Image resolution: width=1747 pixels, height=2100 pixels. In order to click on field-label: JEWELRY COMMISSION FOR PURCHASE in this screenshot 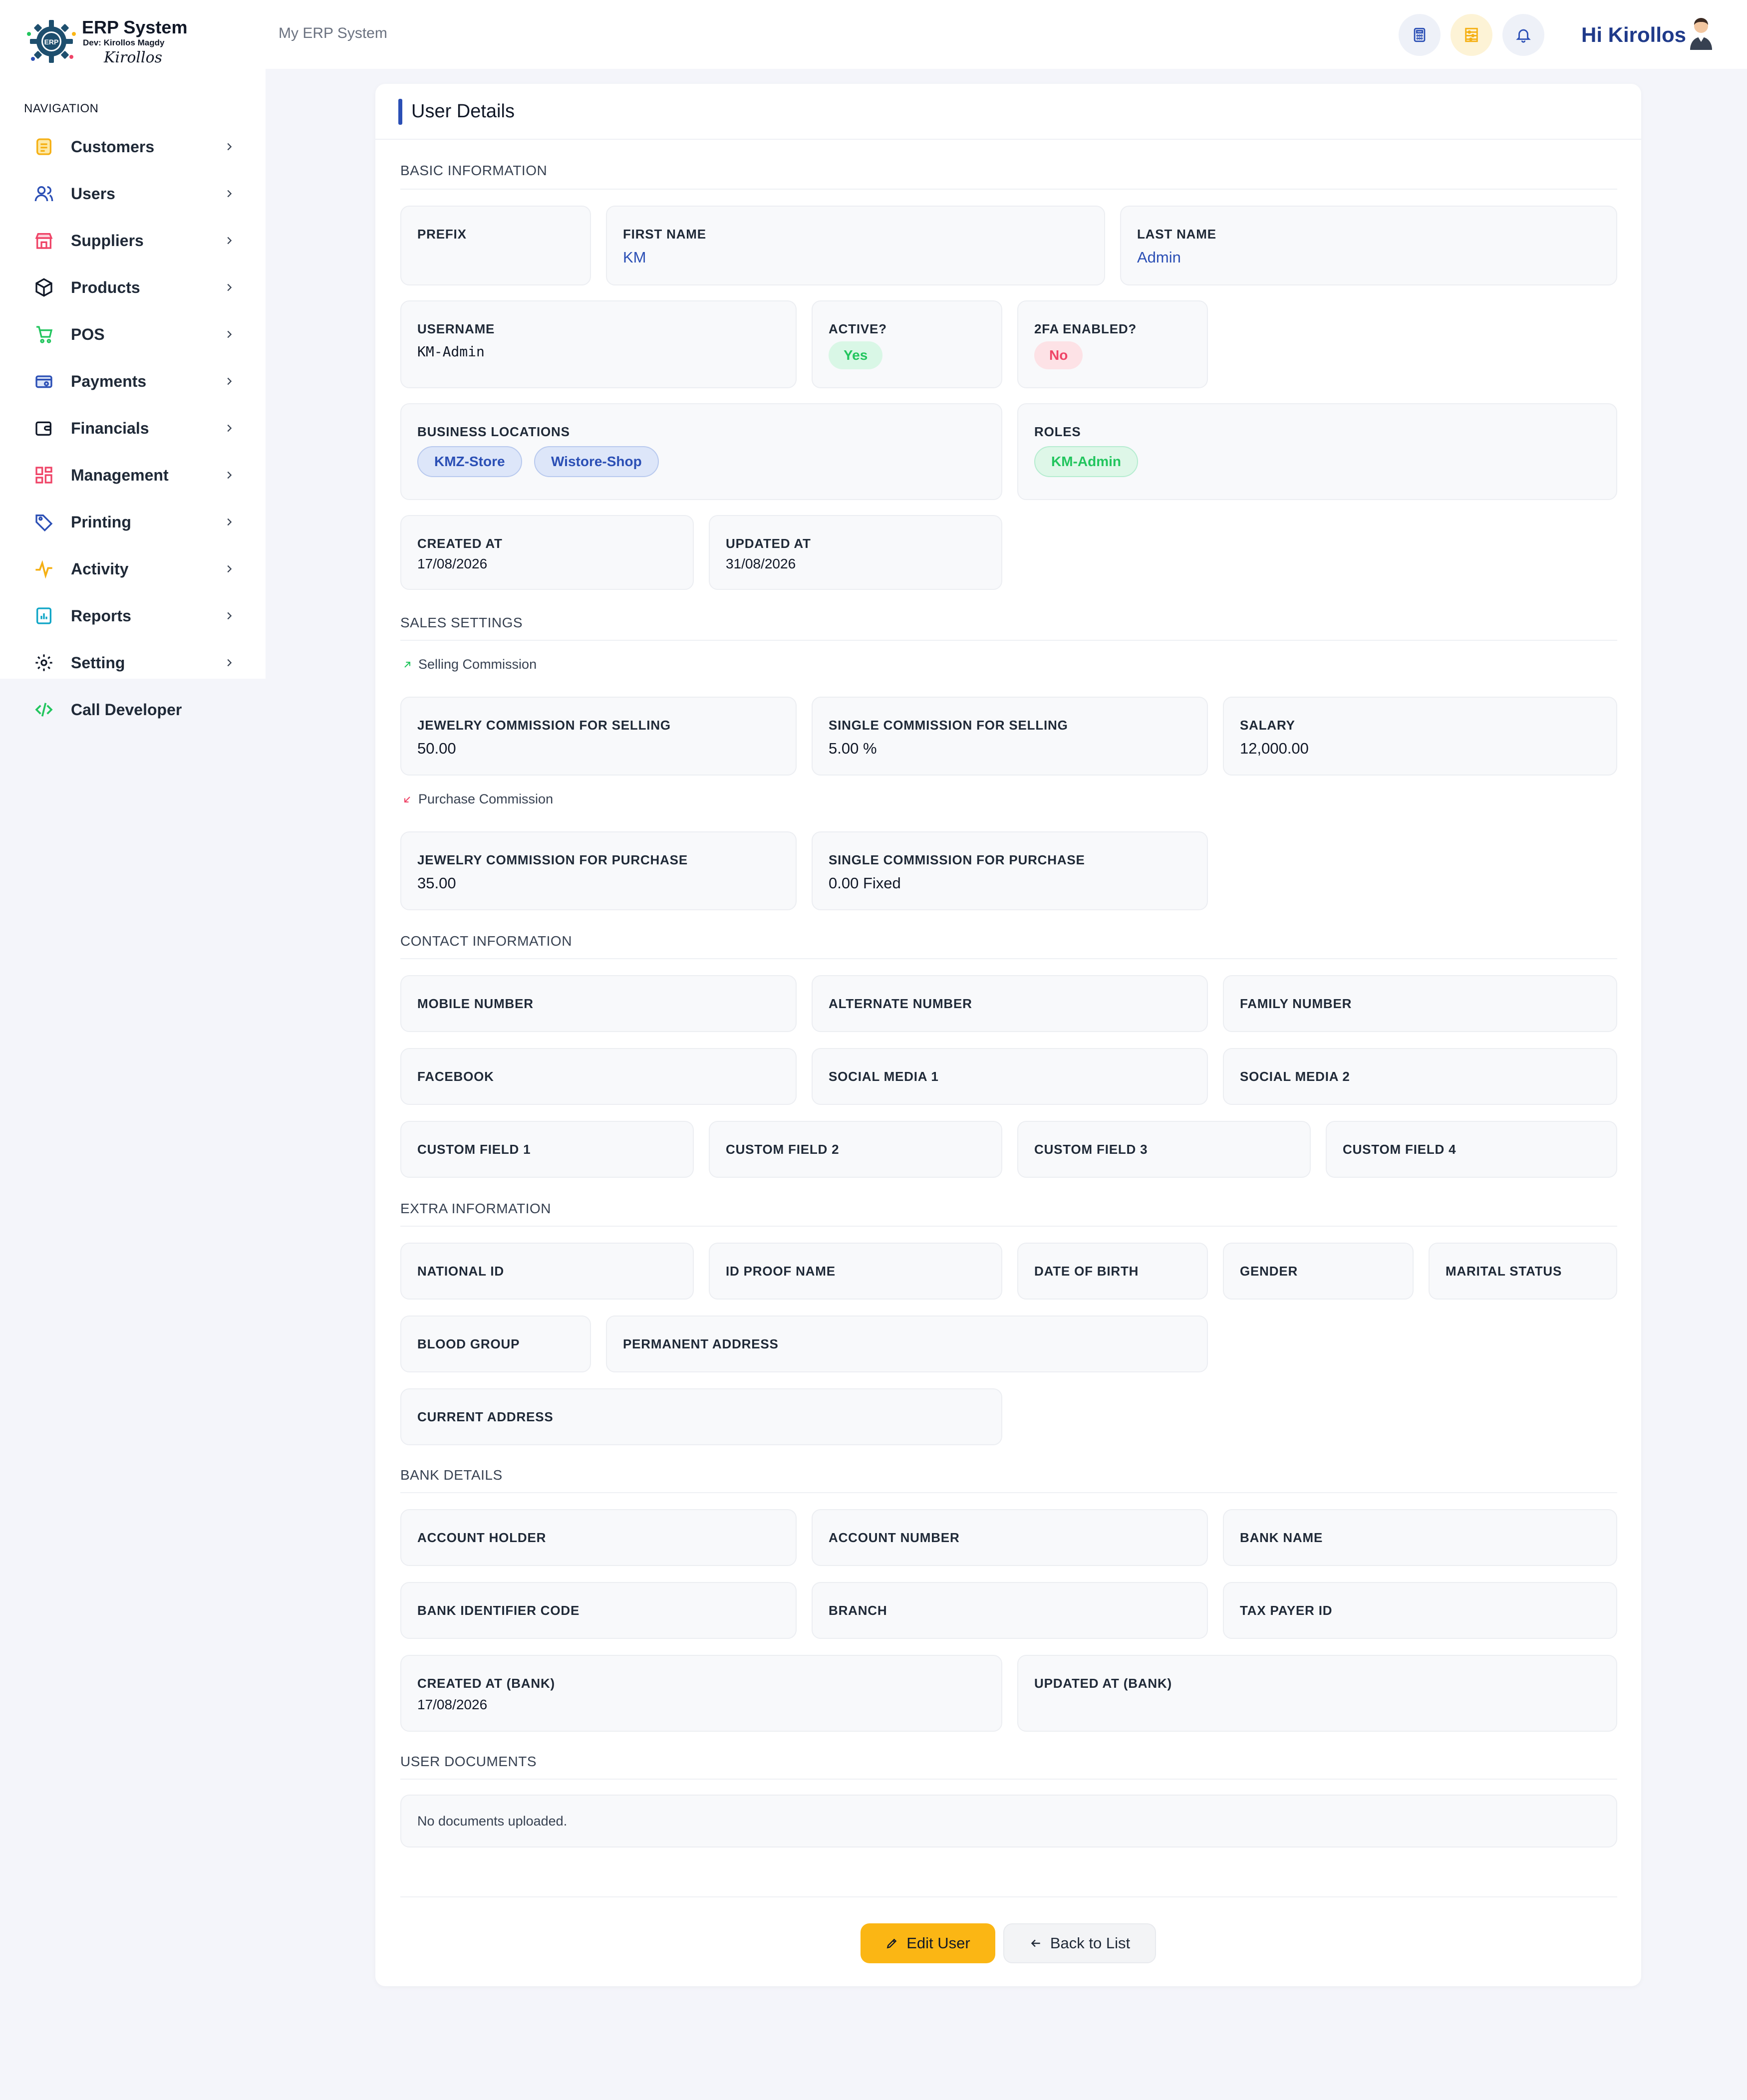, I will do `click(553, 859)`.